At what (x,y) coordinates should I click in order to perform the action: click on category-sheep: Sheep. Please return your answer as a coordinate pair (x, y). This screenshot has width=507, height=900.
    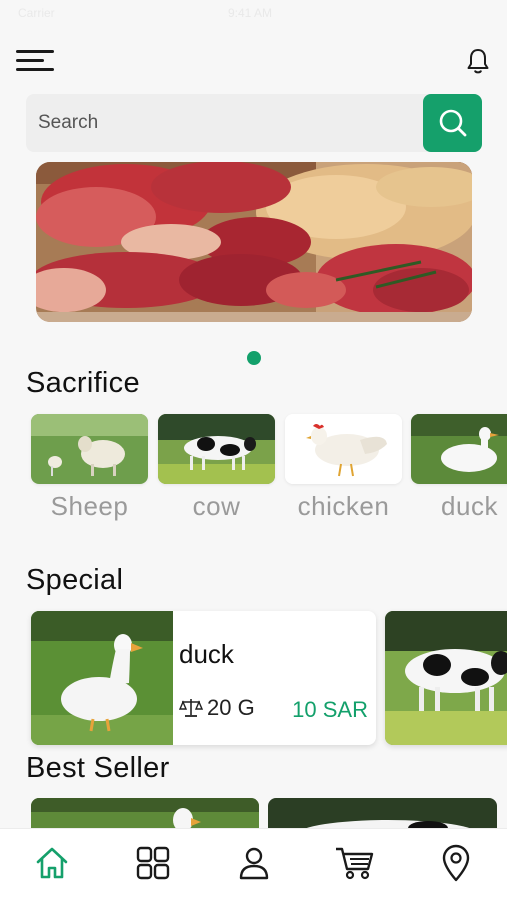
    Looking at the image, I should click on (89, 468).